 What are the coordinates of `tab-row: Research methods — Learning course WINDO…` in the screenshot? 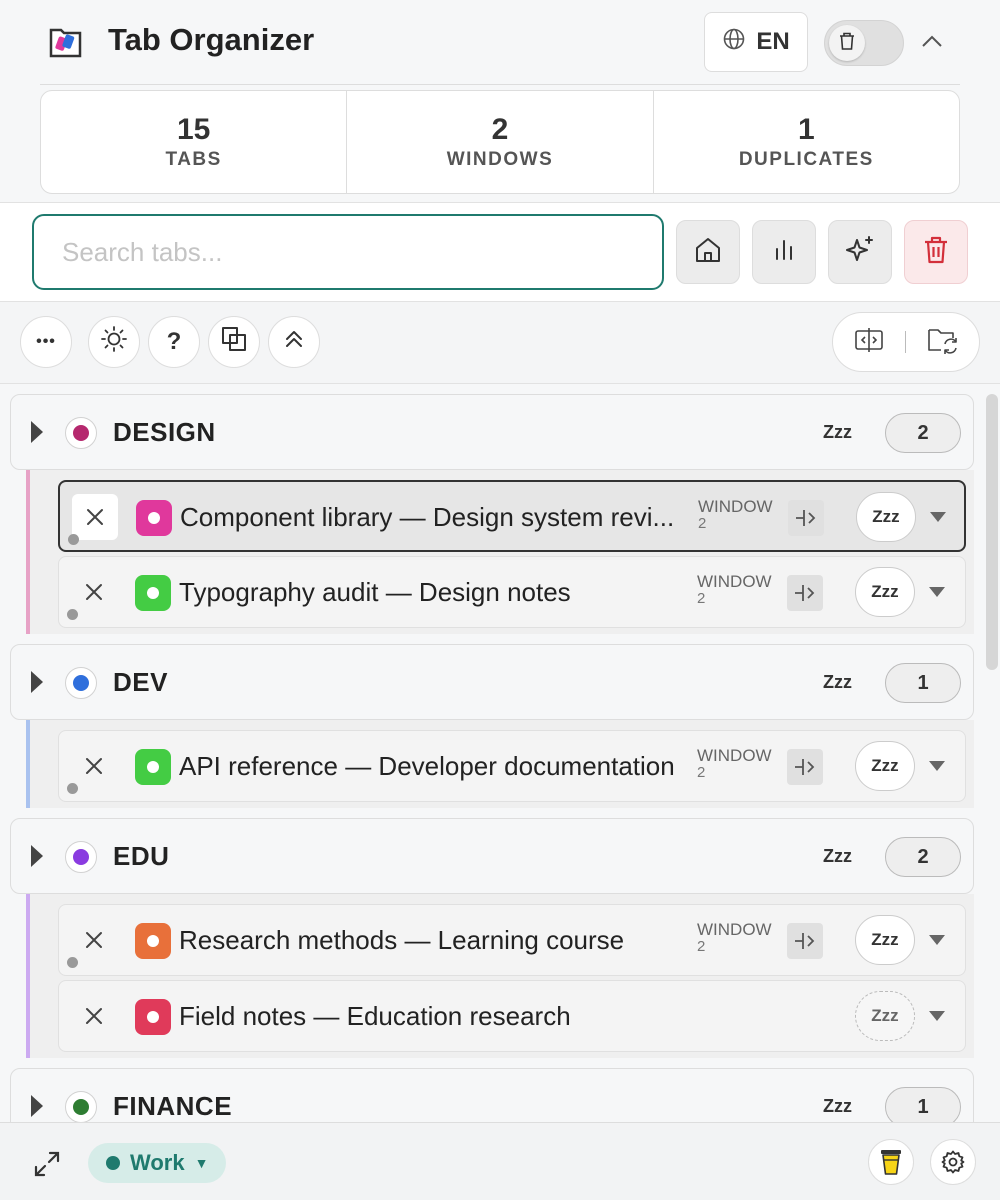 It's located at (512, 940).